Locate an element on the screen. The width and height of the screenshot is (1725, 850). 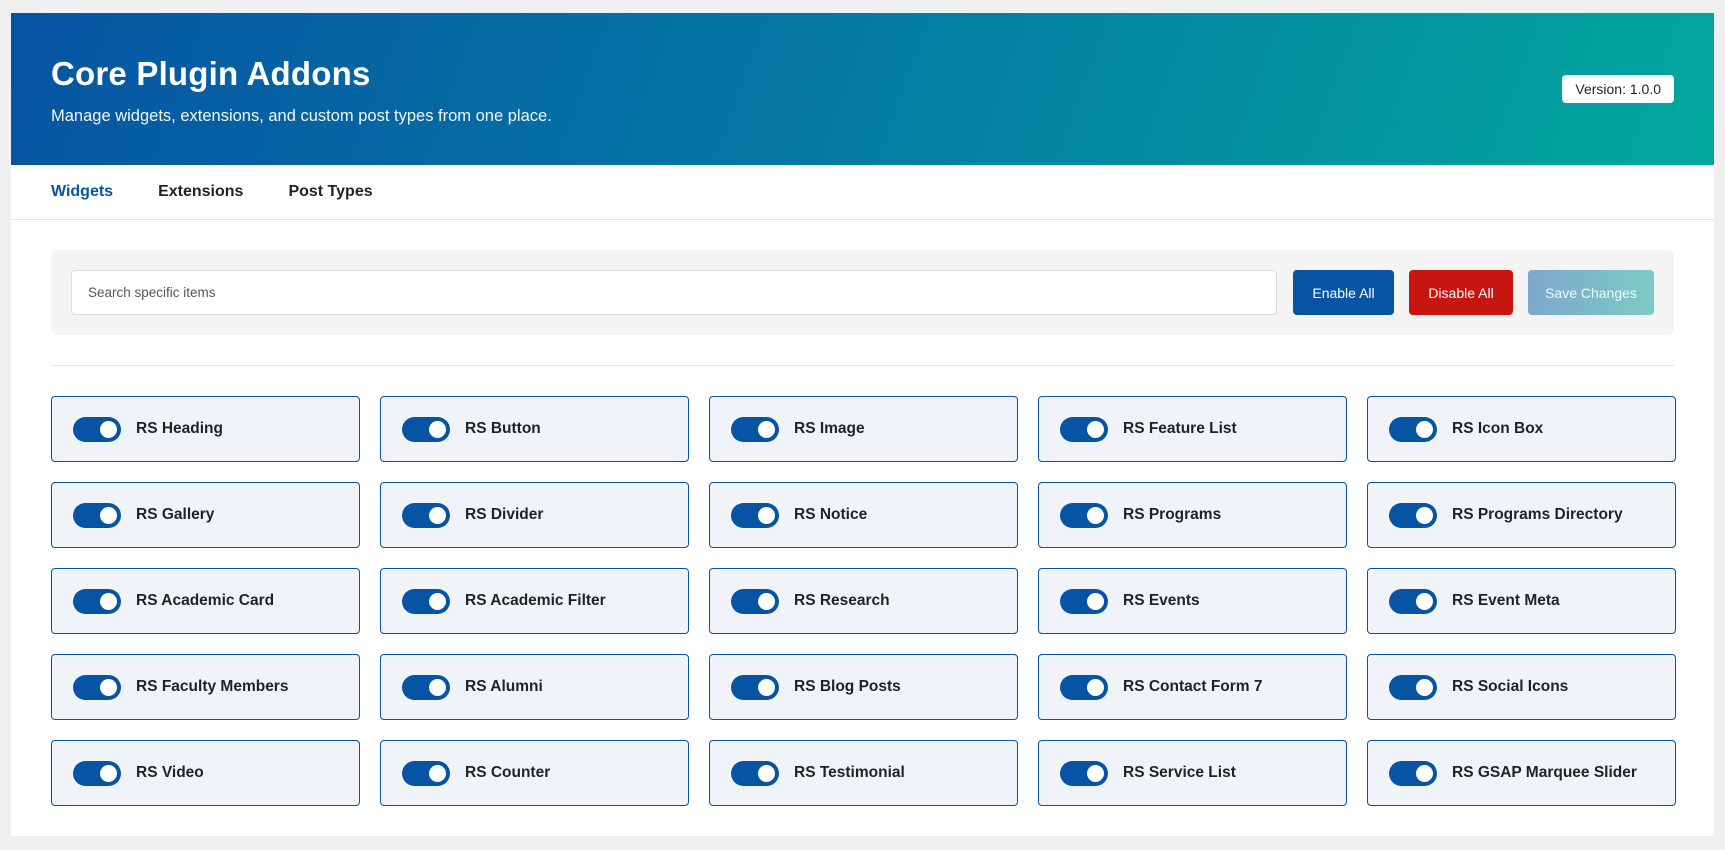
widget-label: RS Blog Posts is located at coordinates (847, 686).